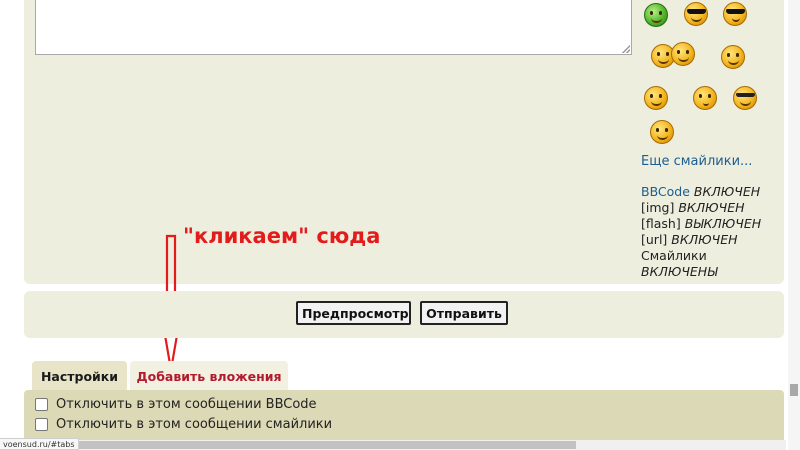  Describe the element at coordinates (656, 15) in the screenshot. I see `smiley-green-icon` at that location.